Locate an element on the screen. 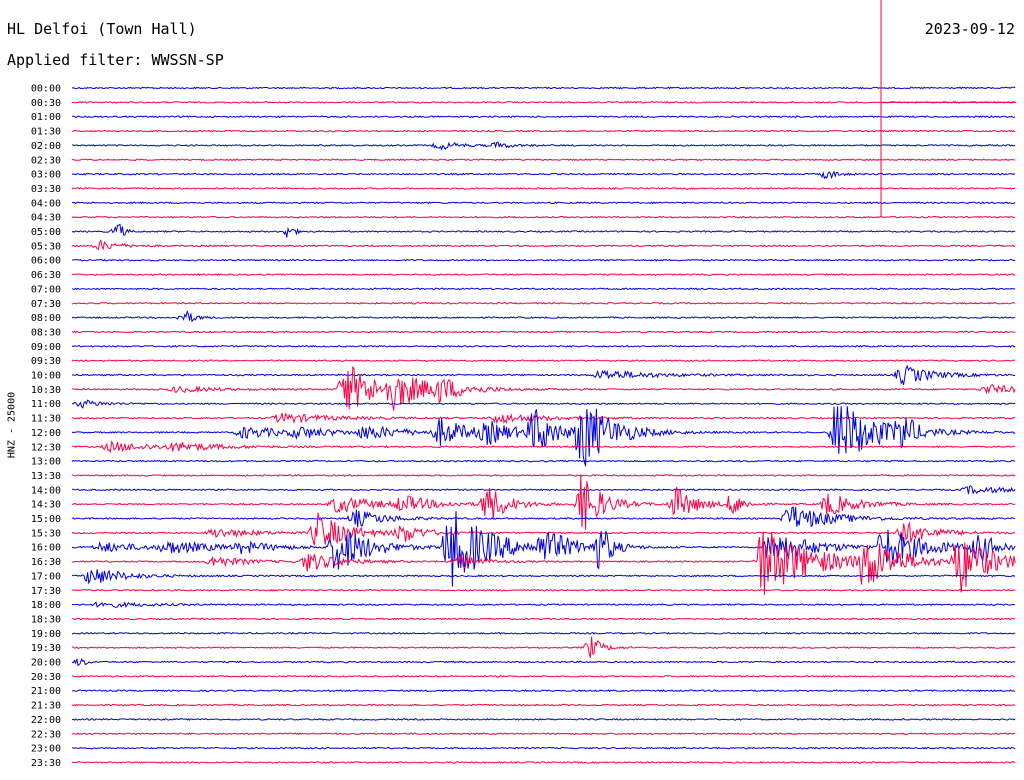 This screenshot has width=1024, height=780. row-label: 12:00 is located at coordinates (46, 433).